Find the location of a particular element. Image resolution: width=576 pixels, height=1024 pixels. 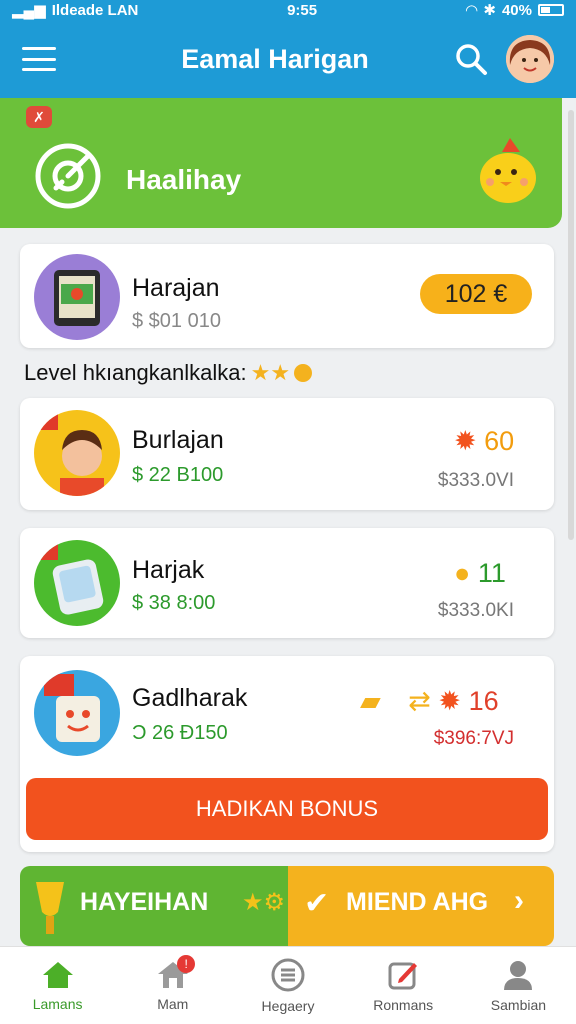

coin-icon: ● is located at coordinates (462, 573).